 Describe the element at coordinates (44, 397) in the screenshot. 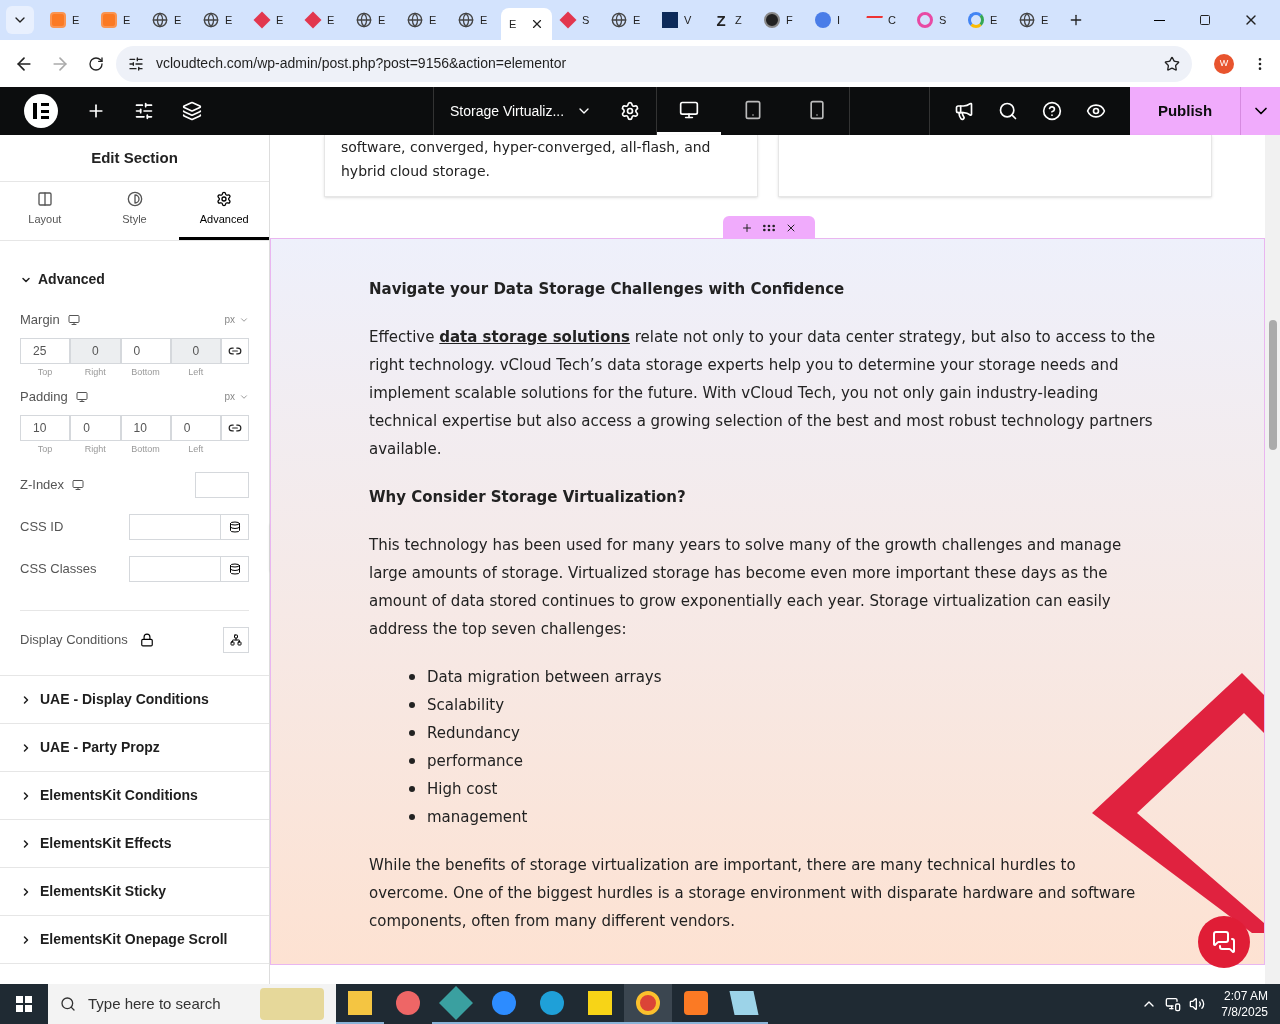

I see `control-label: Padding` at that location.